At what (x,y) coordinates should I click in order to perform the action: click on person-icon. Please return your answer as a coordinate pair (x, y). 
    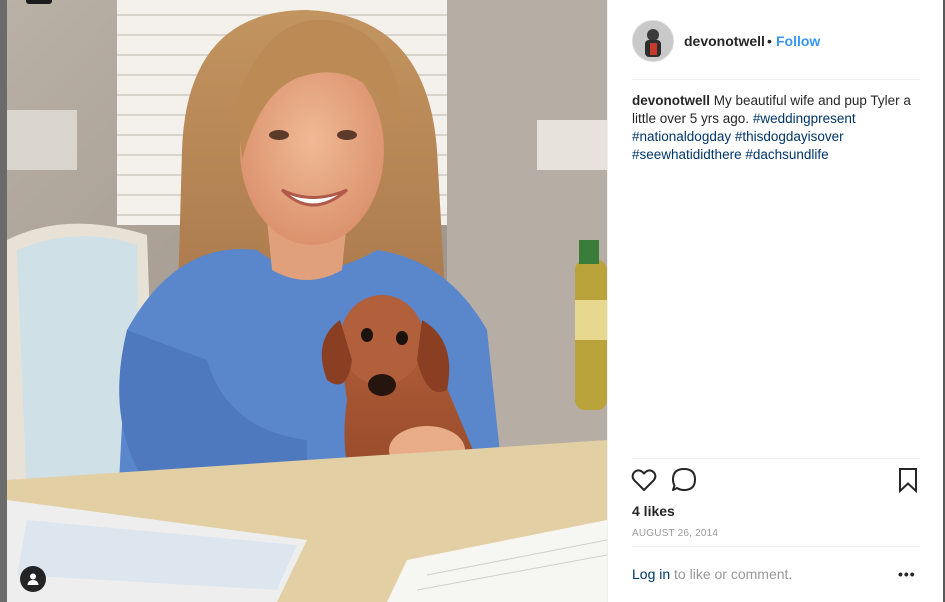
    Looking at the image, I should click on (33, 579).